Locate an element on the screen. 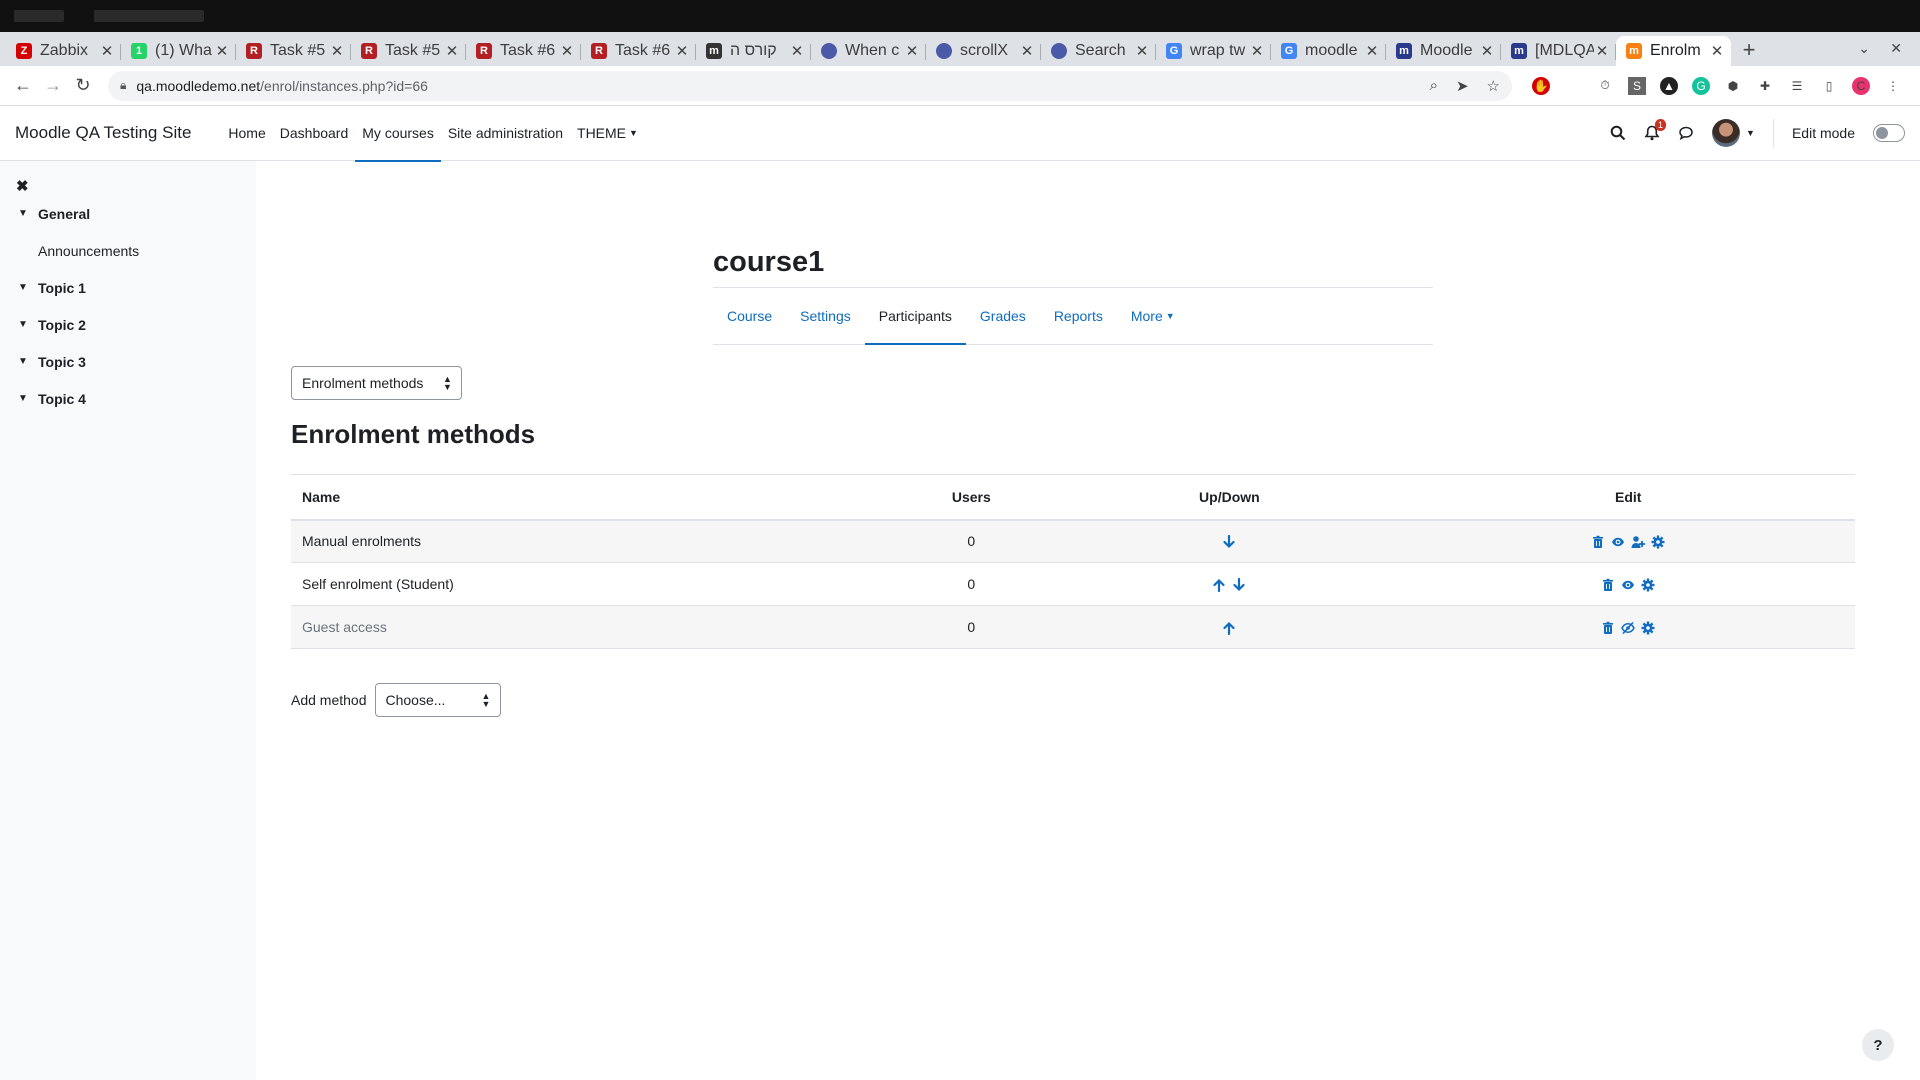 The image size is (1920, 1080). reload-button: ↻ is located at coordinates (83, 86).